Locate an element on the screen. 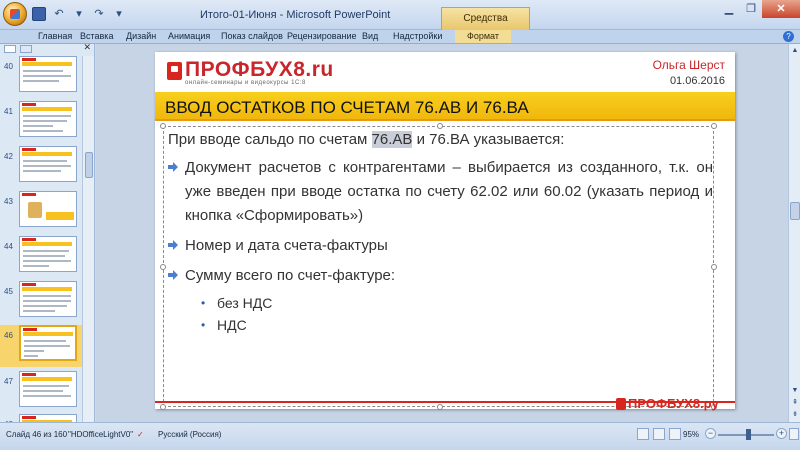 The height and width of the screenshot is (450, 800). quick-access-toolbar: ↶ ▾ ↷ ▾ is located at coordinates (79, 14).